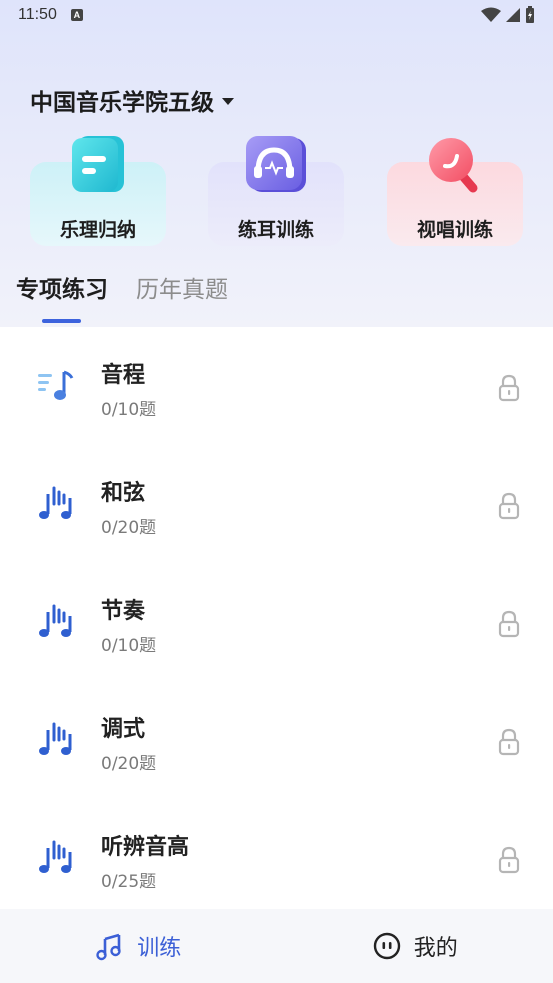 The image size is (553, 983). What do you see at coordinates (276, 740) in the screenshot?
I see `list-item: 调式 0/20题` at bounding box center [276, 740].